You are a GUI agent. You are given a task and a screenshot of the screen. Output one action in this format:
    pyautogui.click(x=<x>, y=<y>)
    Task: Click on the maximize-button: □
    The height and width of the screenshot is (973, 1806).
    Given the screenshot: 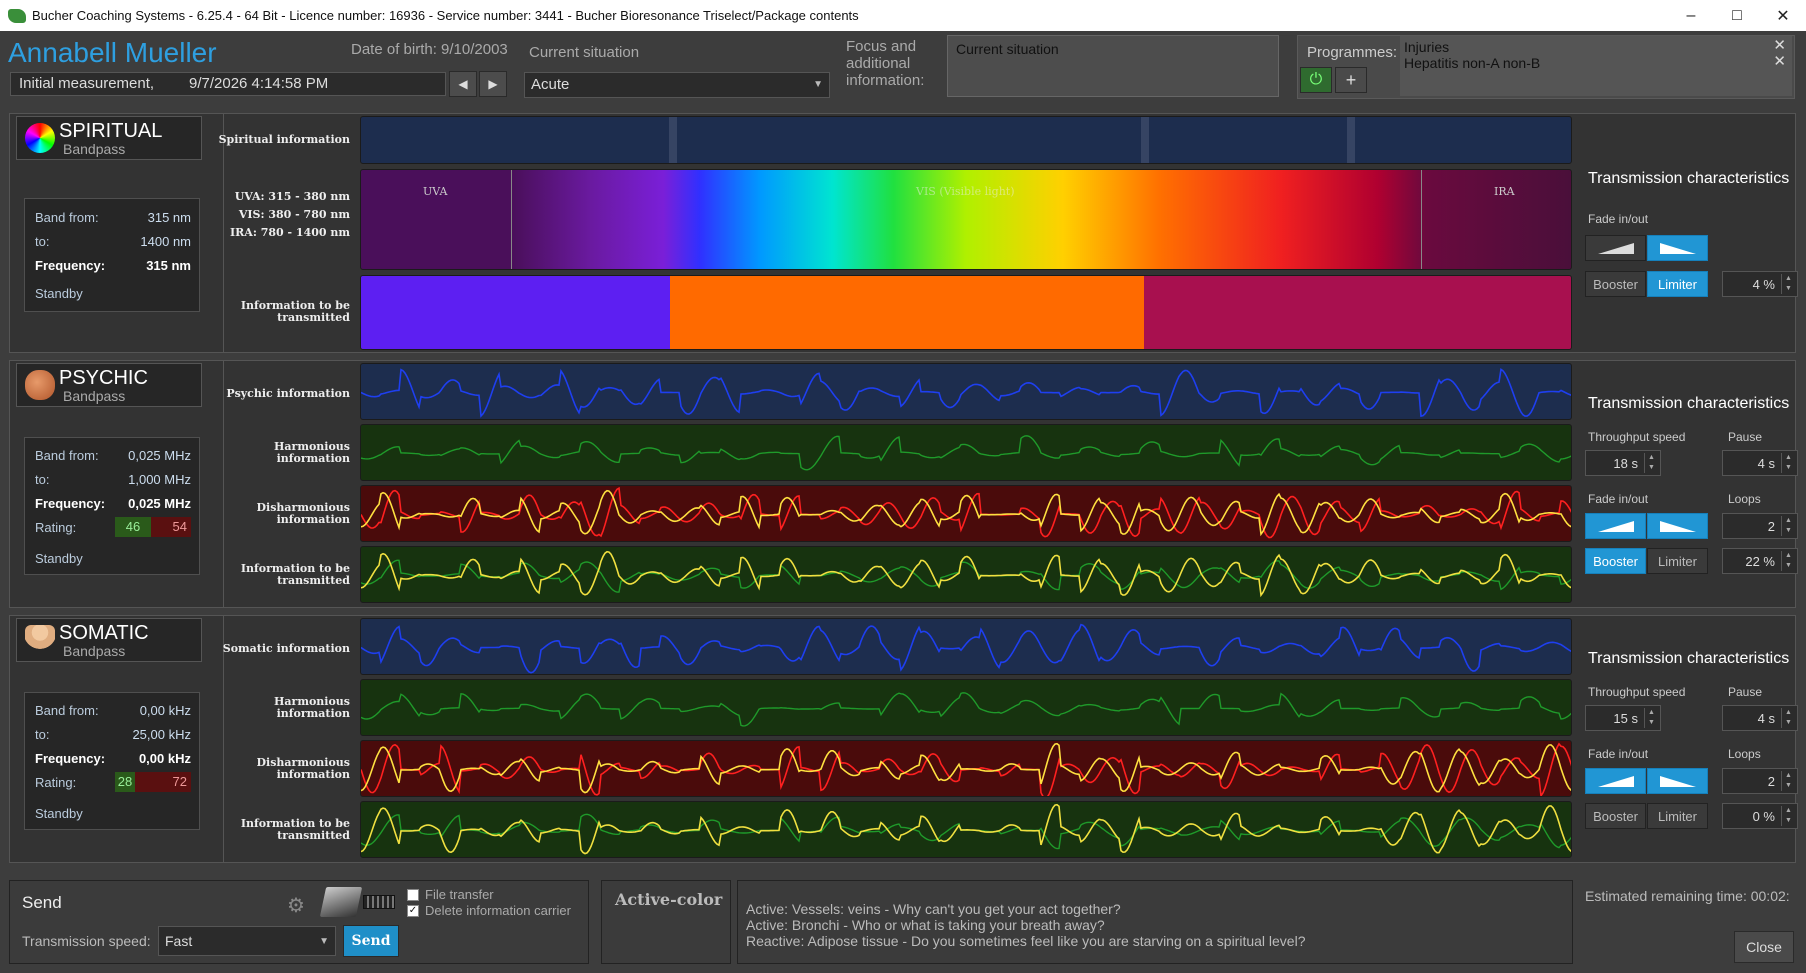 What is the action you would take?
    pyautogui.click(x=1737, y=15)
    